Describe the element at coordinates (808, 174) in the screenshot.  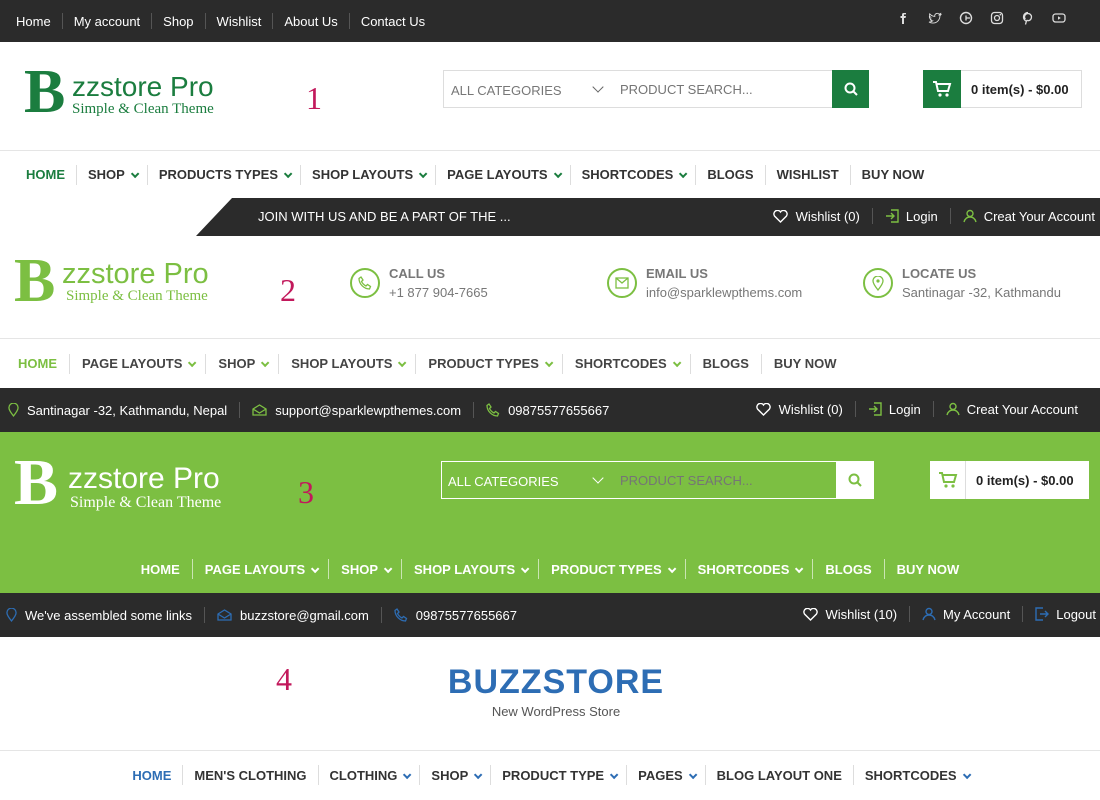
I see `menu-item-wishlist: WISHLIST` at that location.